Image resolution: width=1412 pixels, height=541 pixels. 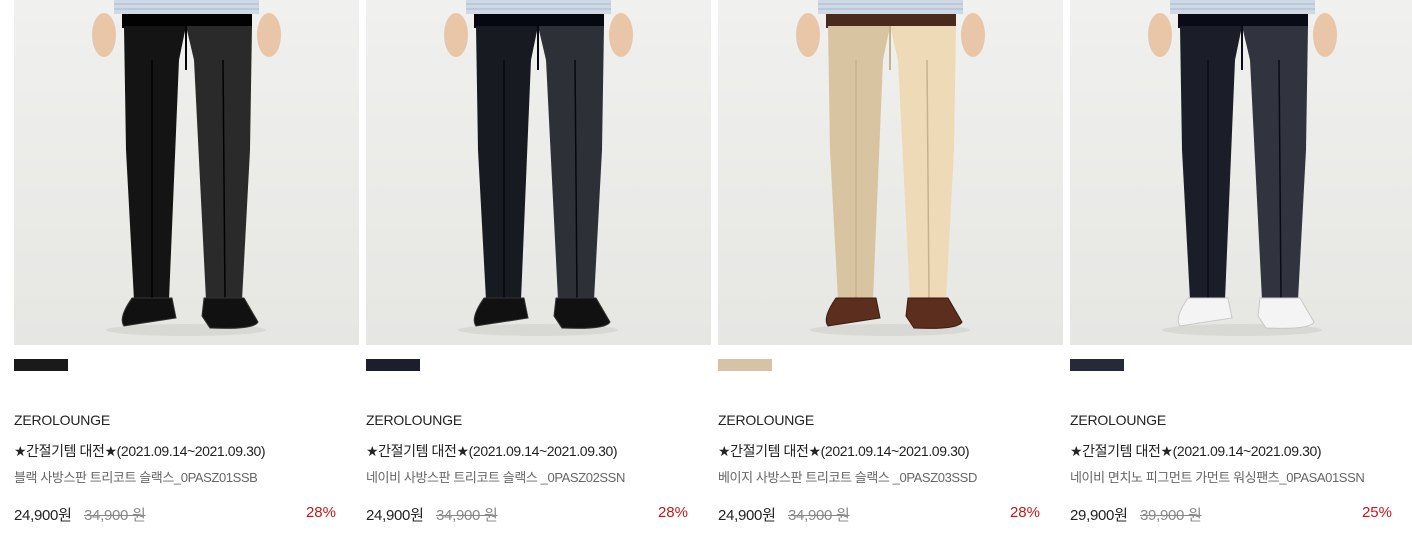 What do you see at coordinates (1171, 515) in the screenshot?
I see `original-price: 39,900 원` at bounding box center [1171, 515].